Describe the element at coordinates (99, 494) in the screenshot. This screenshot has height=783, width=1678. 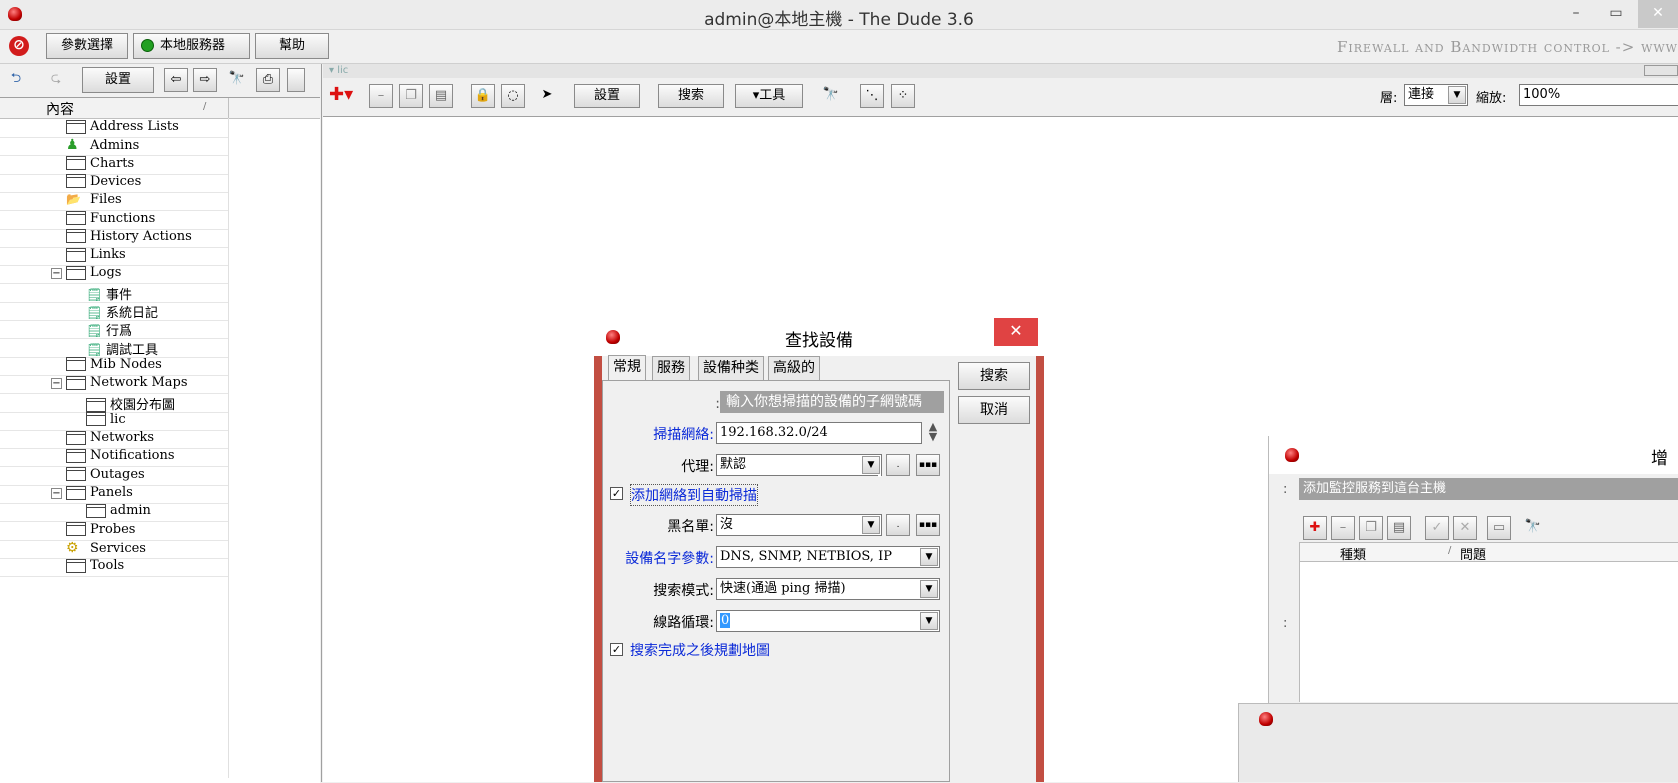
I see `tree-item: Panels` at that location.